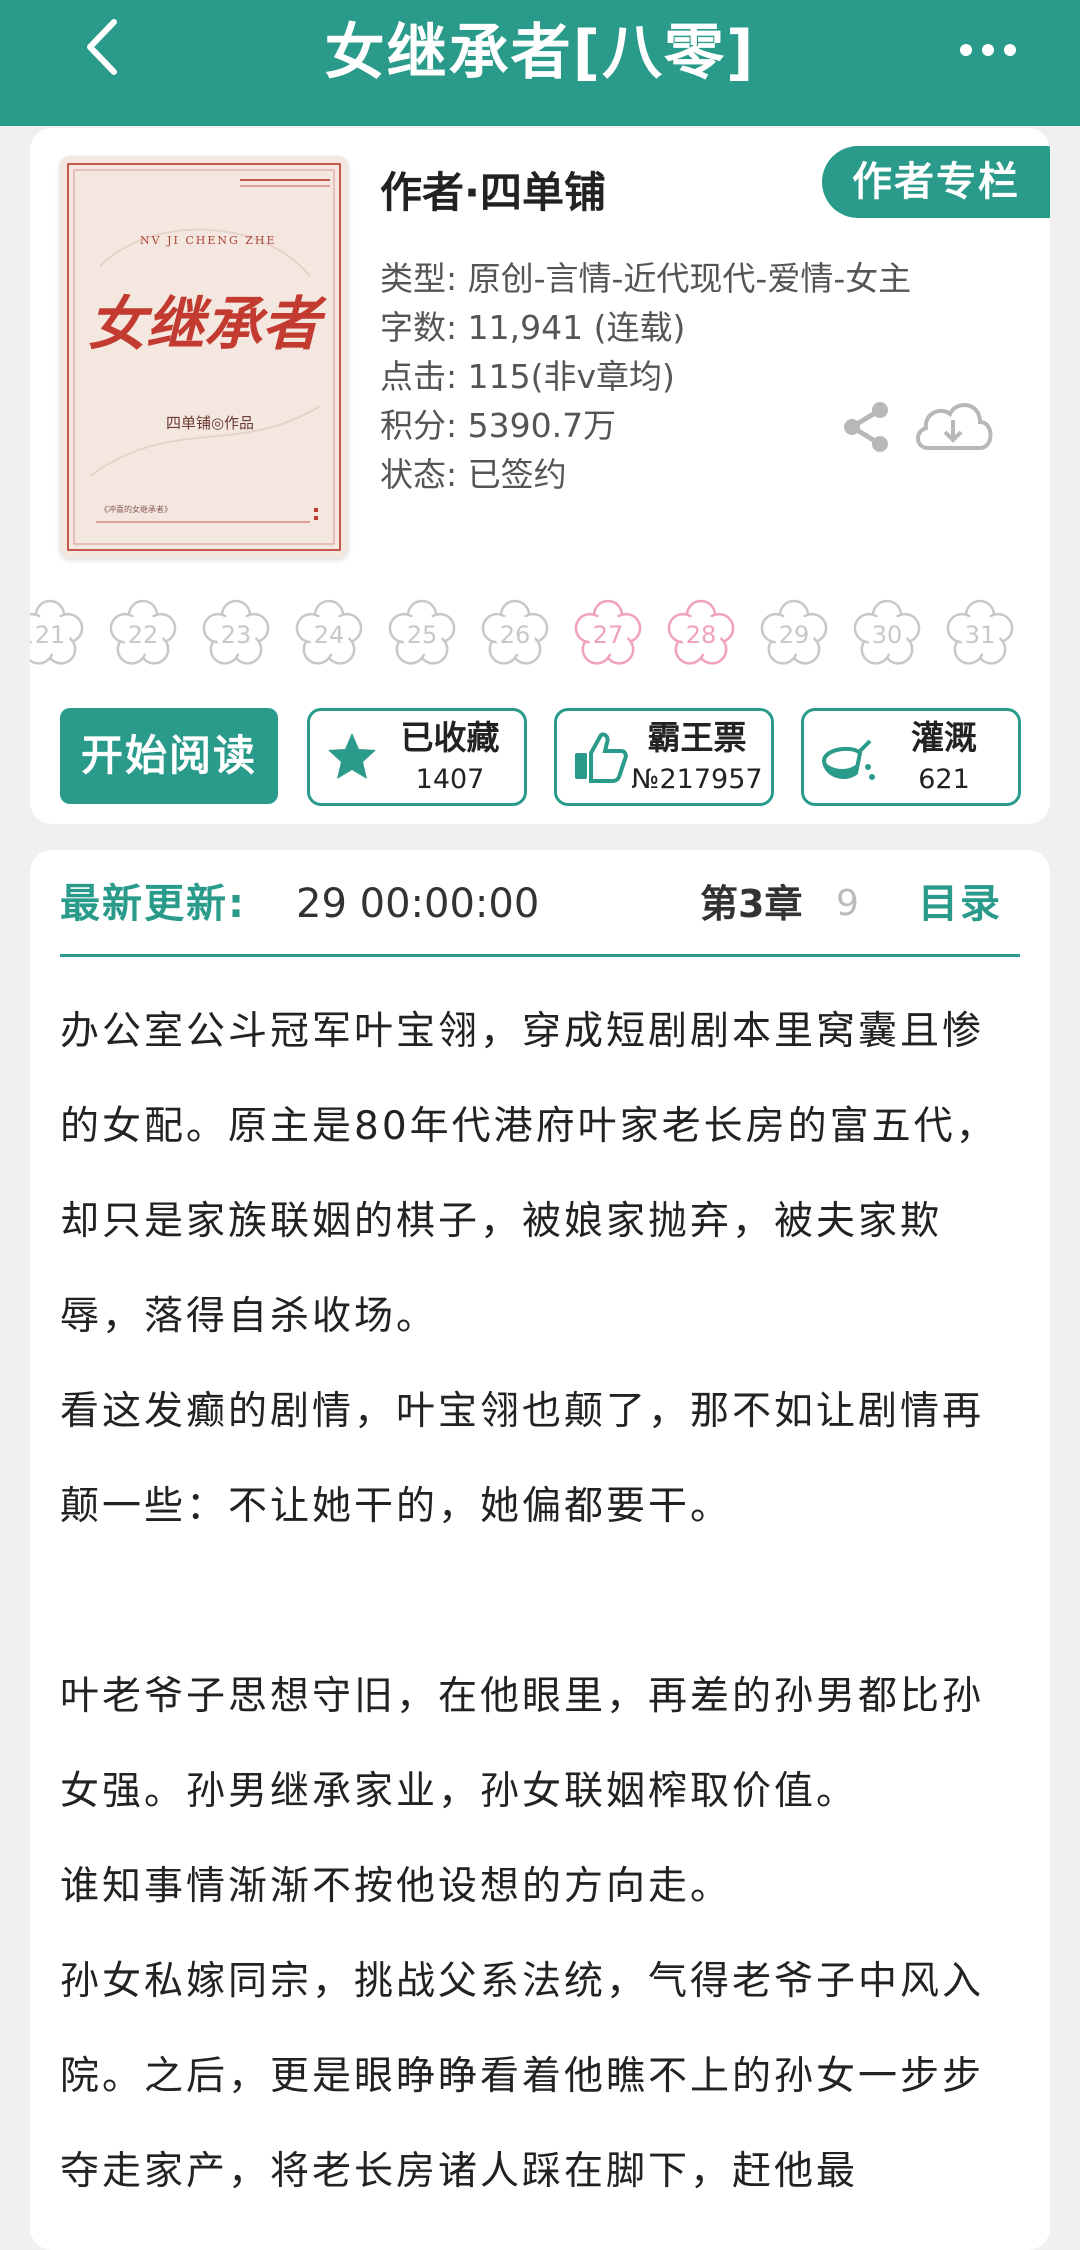  Describe the element at coordinates (697, 779) in the screenshot. I see `ticket-count: №217957` at that location.